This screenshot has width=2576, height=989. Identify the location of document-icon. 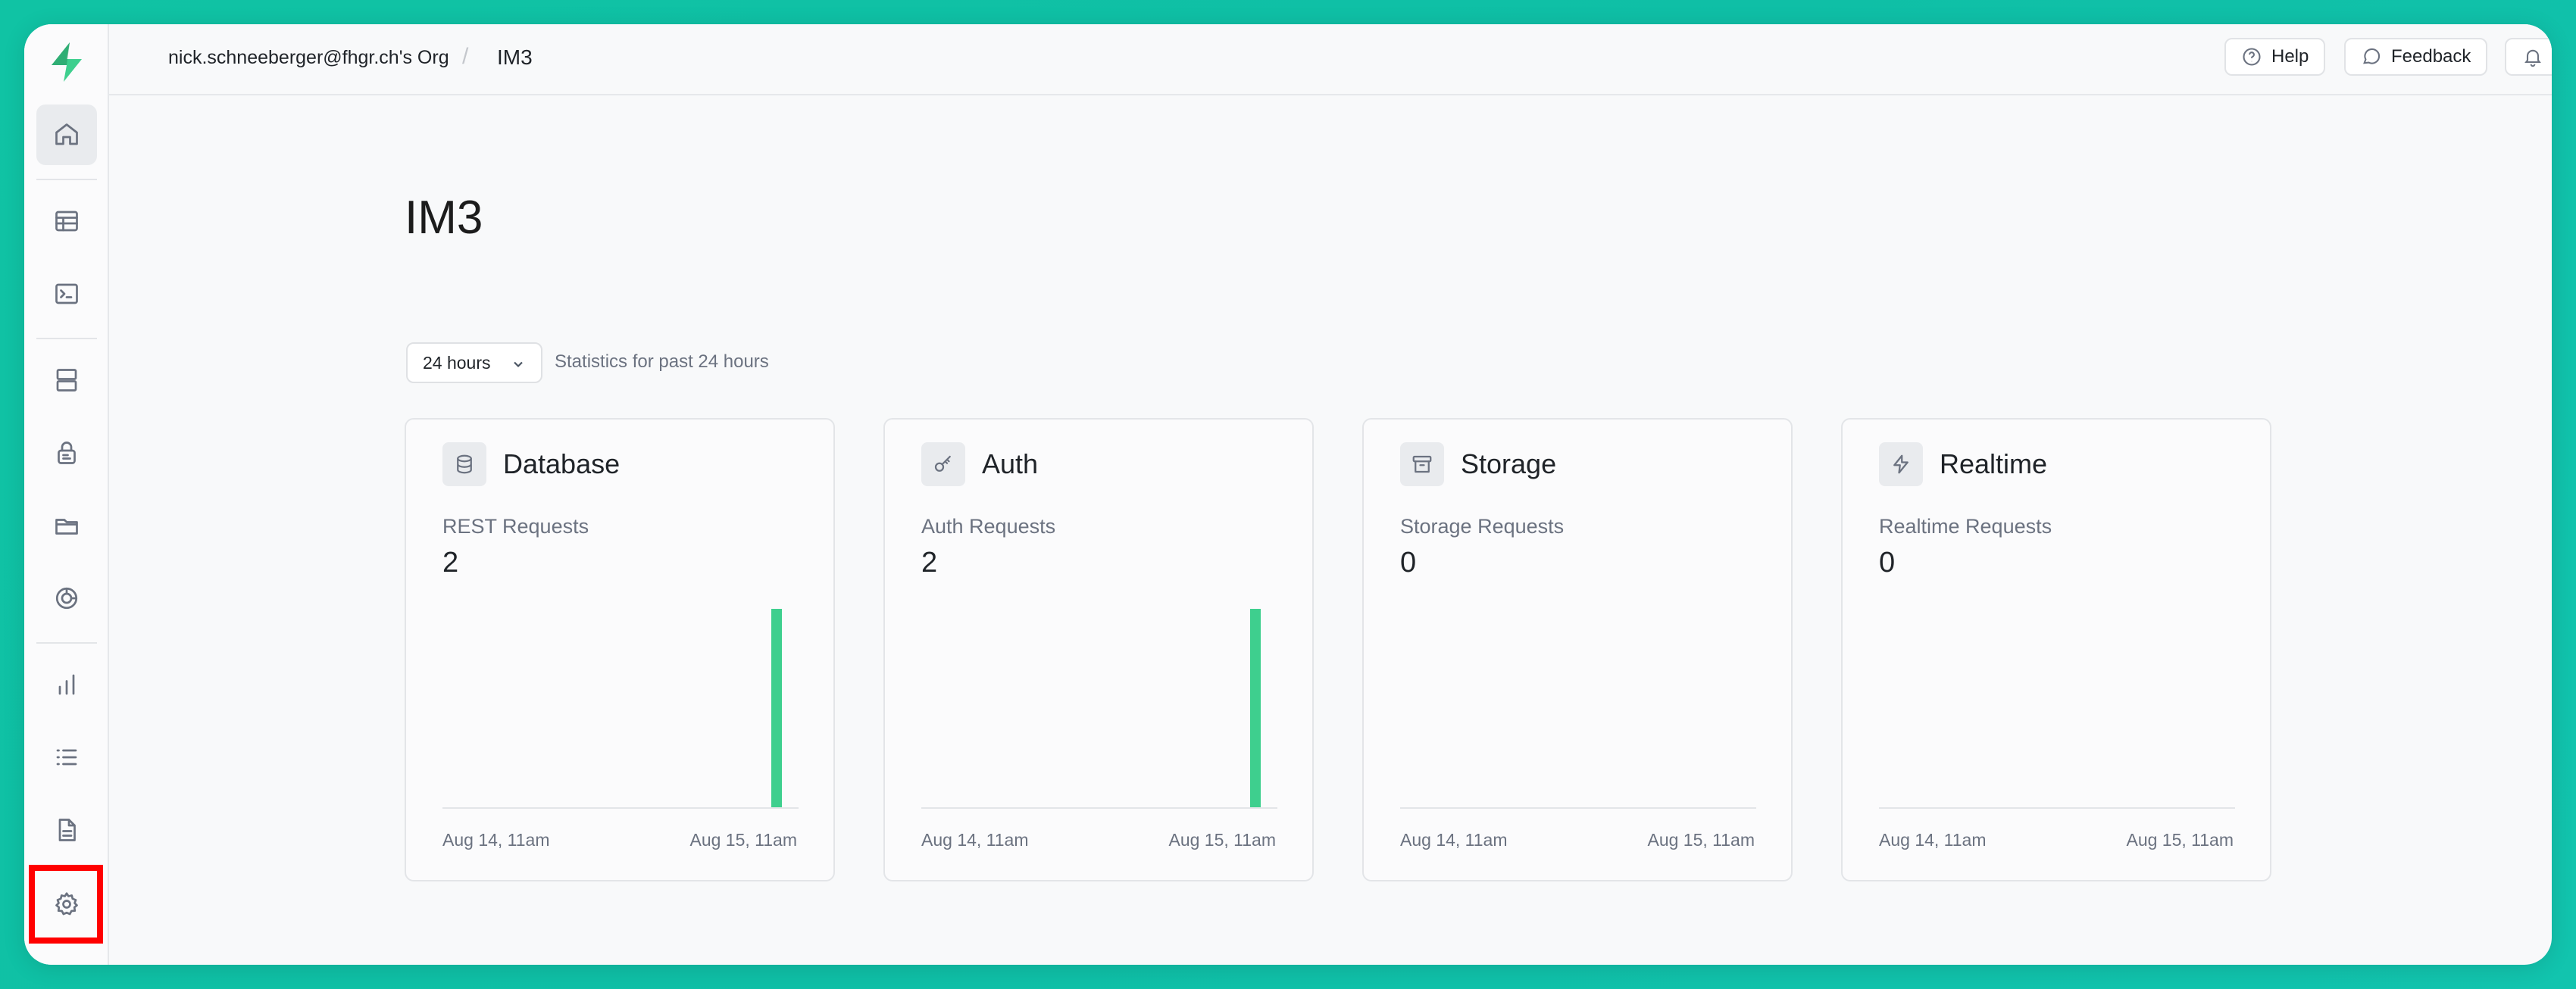
(67, 830).